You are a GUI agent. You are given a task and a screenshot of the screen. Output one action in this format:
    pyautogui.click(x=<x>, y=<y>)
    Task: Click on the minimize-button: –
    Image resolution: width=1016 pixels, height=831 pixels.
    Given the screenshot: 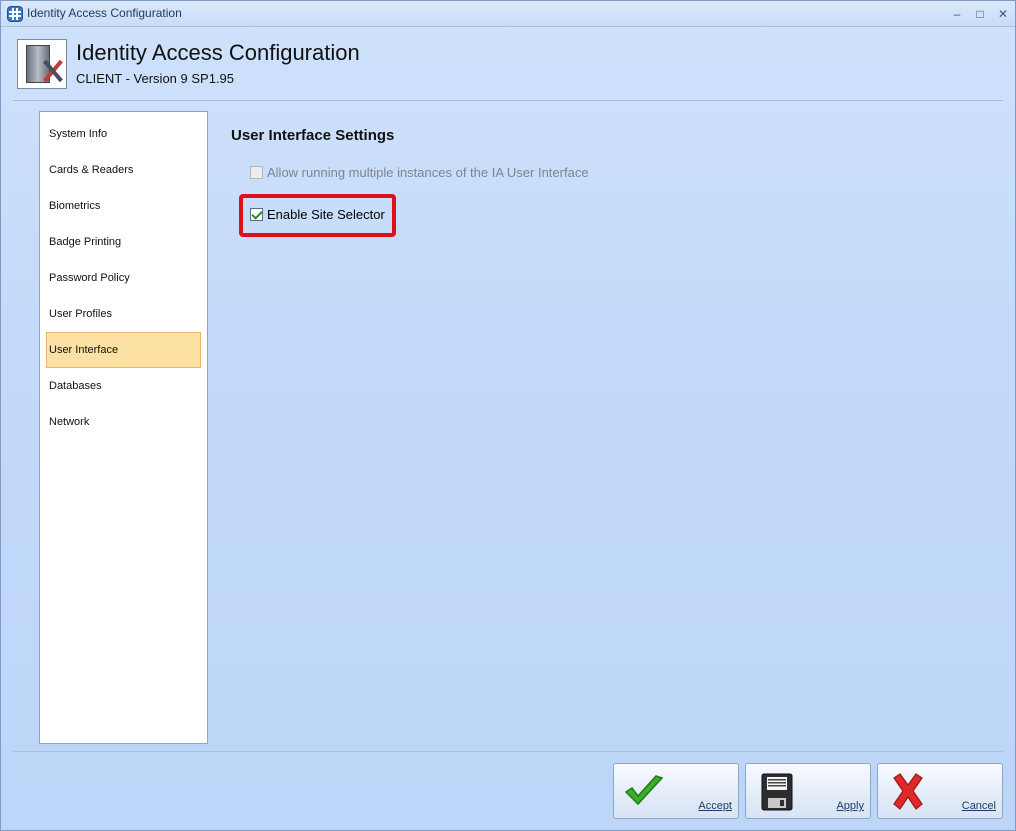 What is the action you would take?
    pyautogui.click(x=957, y=14)
    